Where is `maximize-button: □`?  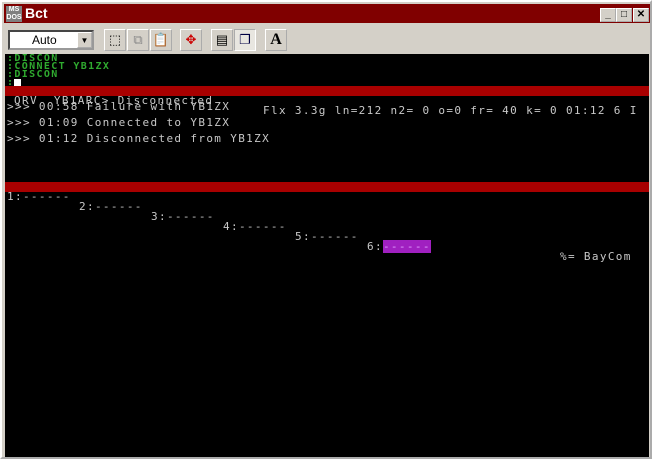 maximize-button: □ is located at coordinates (624, 15).